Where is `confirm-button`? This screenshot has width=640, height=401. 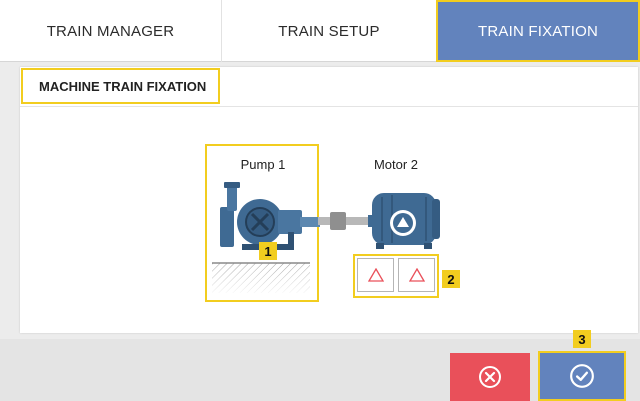
confirm-button is located at coordinates (582, 376).